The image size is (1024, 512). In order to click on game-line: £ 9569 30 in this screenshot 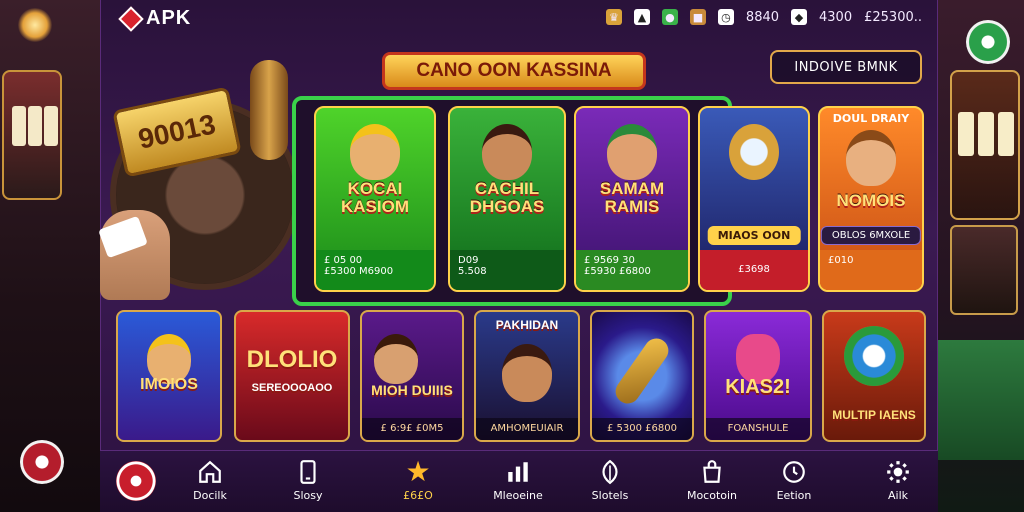, I will do `click(609, 260)`.